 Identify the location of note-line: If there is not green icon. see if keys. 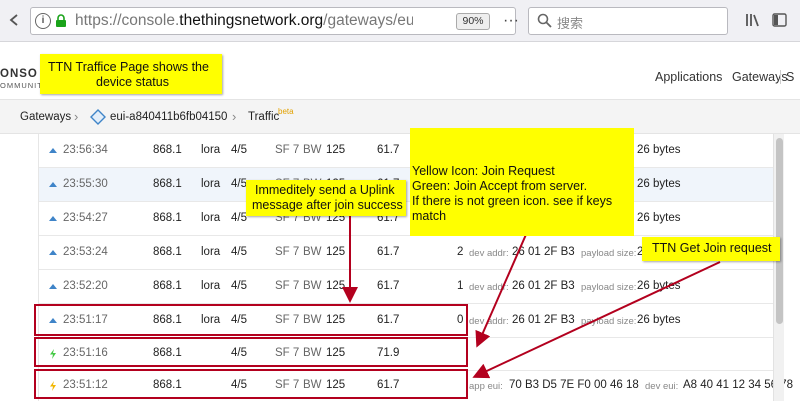
(512, 201).